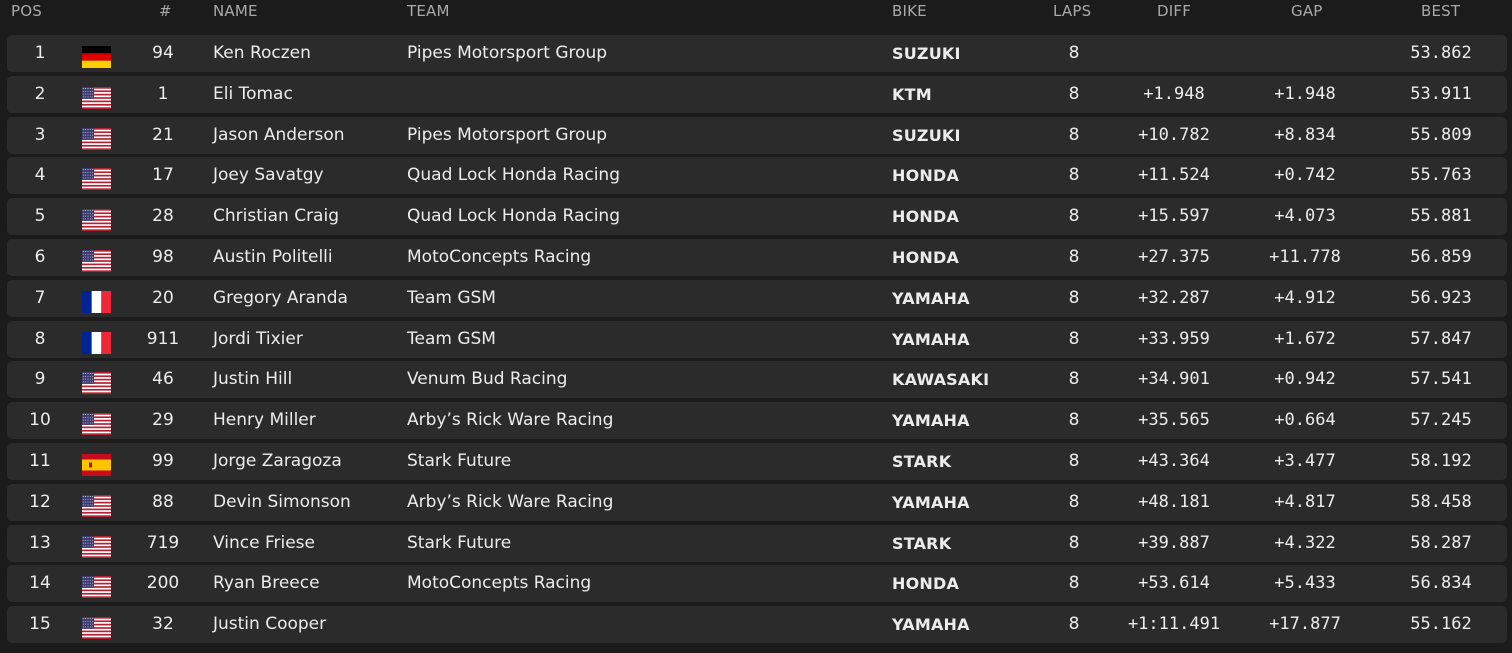 The height and width of the screenshot is (653, 1512). What do you see at coordinates (163, 338) in the screenshot?
I see `bike-number-cell: 911` at bounding box center [163, 338].